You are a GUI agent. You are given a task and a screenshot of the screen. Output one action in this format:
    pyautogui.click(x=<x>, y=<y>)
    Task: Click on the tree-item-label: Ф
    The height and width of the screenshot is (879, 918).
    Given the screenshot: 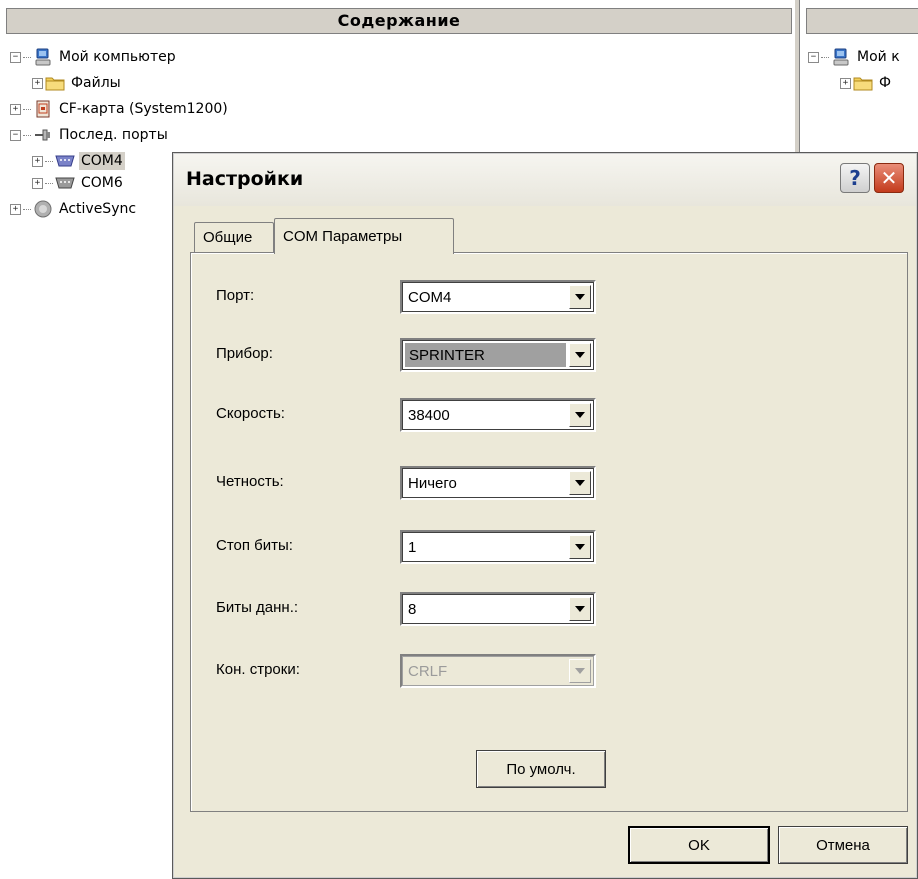 What is the action you would take?
    pyautogui.click(x=885, y=83)
    